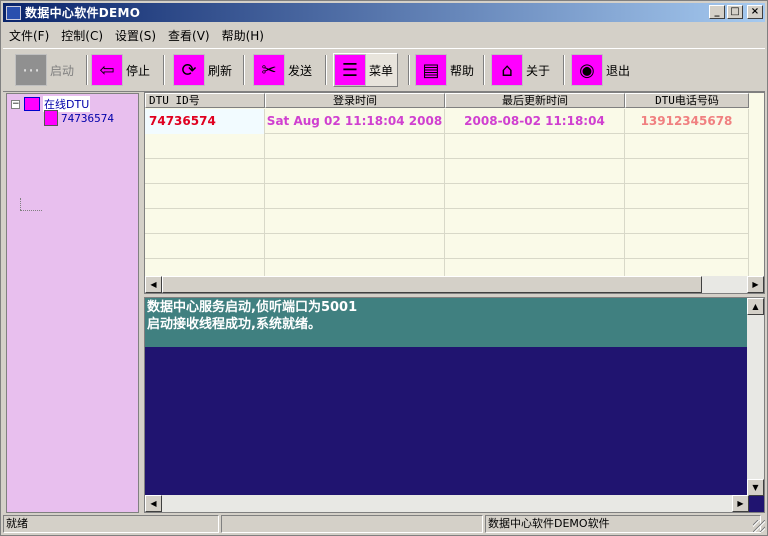  Describe the element at coordinates (13, 12) in the screenshot. I see `app-icon` at that location.